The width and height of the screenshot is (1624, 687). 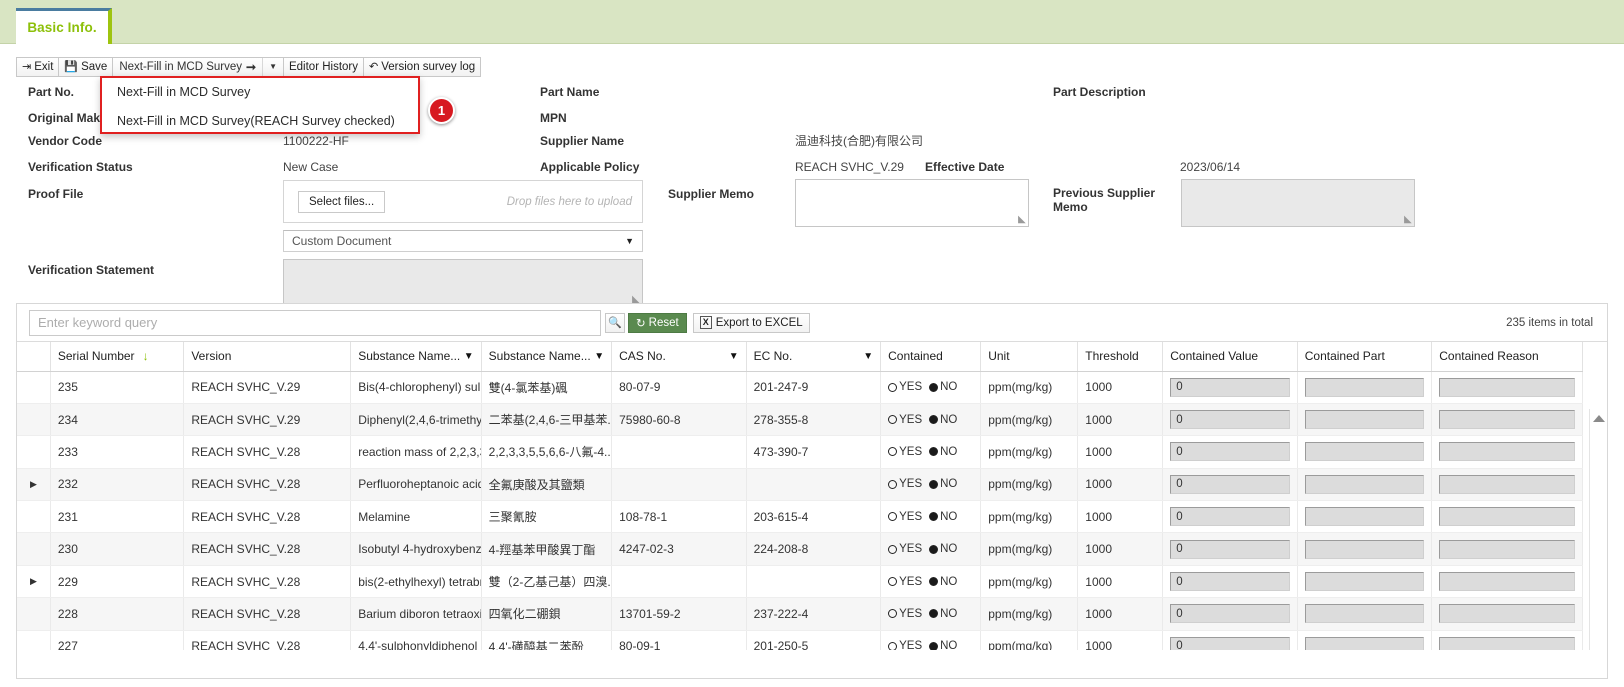 What do you see at coordinates (679, 357) in the screenshot?
I see `th-cas-no: CAS No. ▼` at bounding box center [679, 357].